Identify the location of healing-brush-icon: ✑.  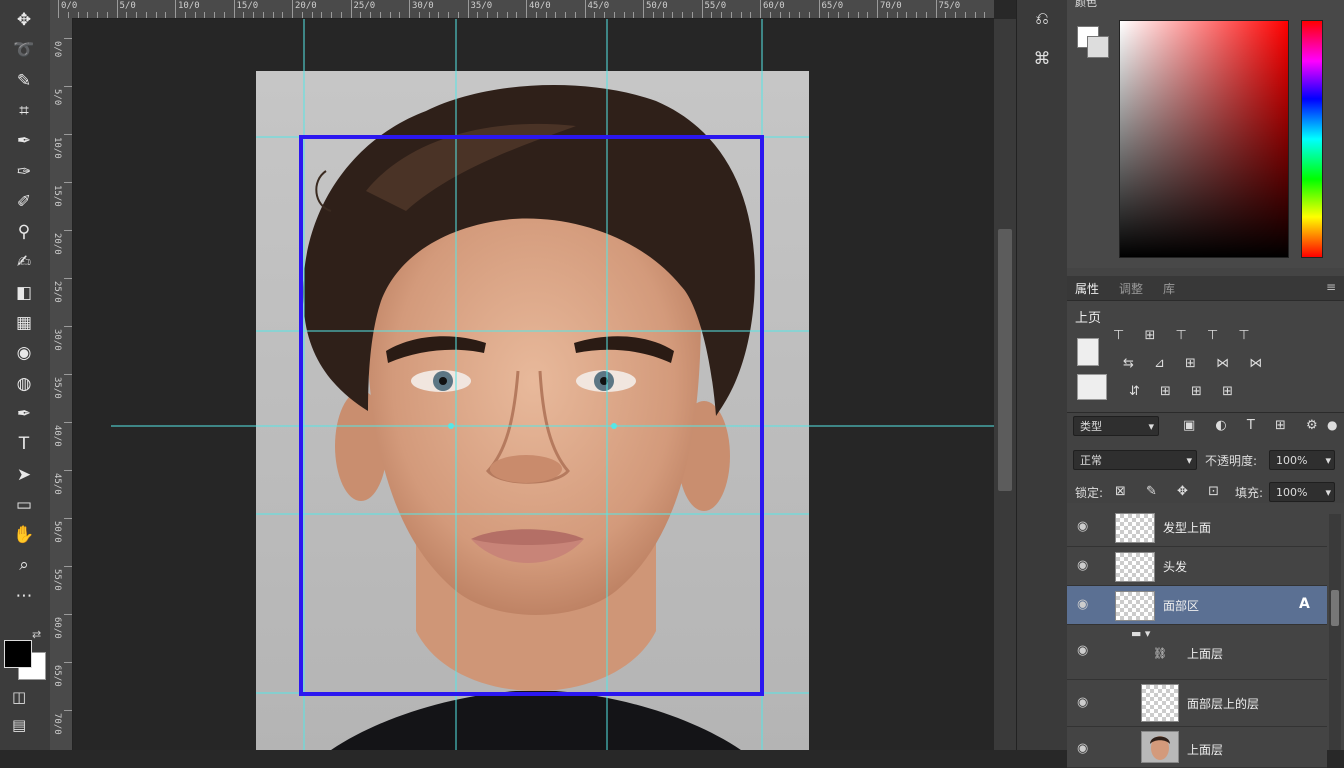
(24, 172).